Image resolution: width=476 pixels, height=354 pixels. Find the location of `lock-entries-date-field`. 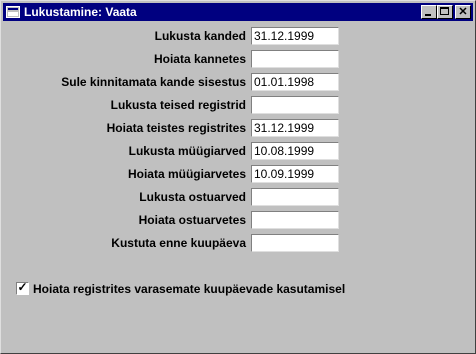

lock-entries-date-field is located at coordinates (295, 36).